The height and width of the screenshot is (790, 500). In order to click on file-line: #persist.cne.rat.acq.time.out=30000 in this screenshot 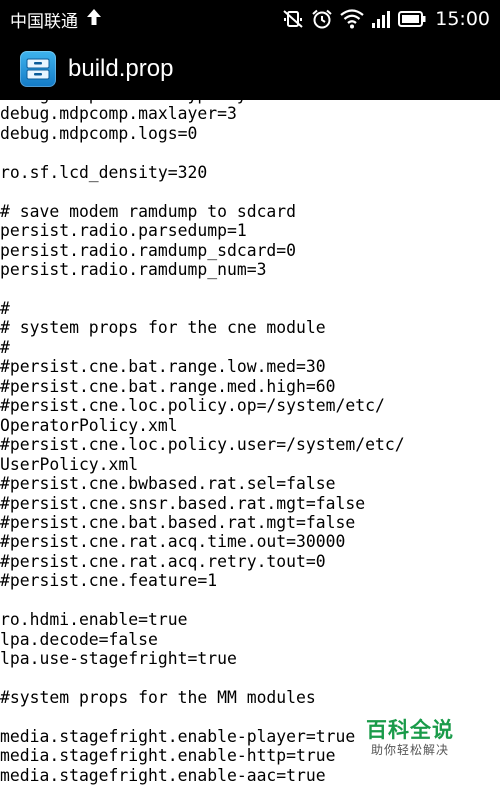, I will do `click(173, 542)`.